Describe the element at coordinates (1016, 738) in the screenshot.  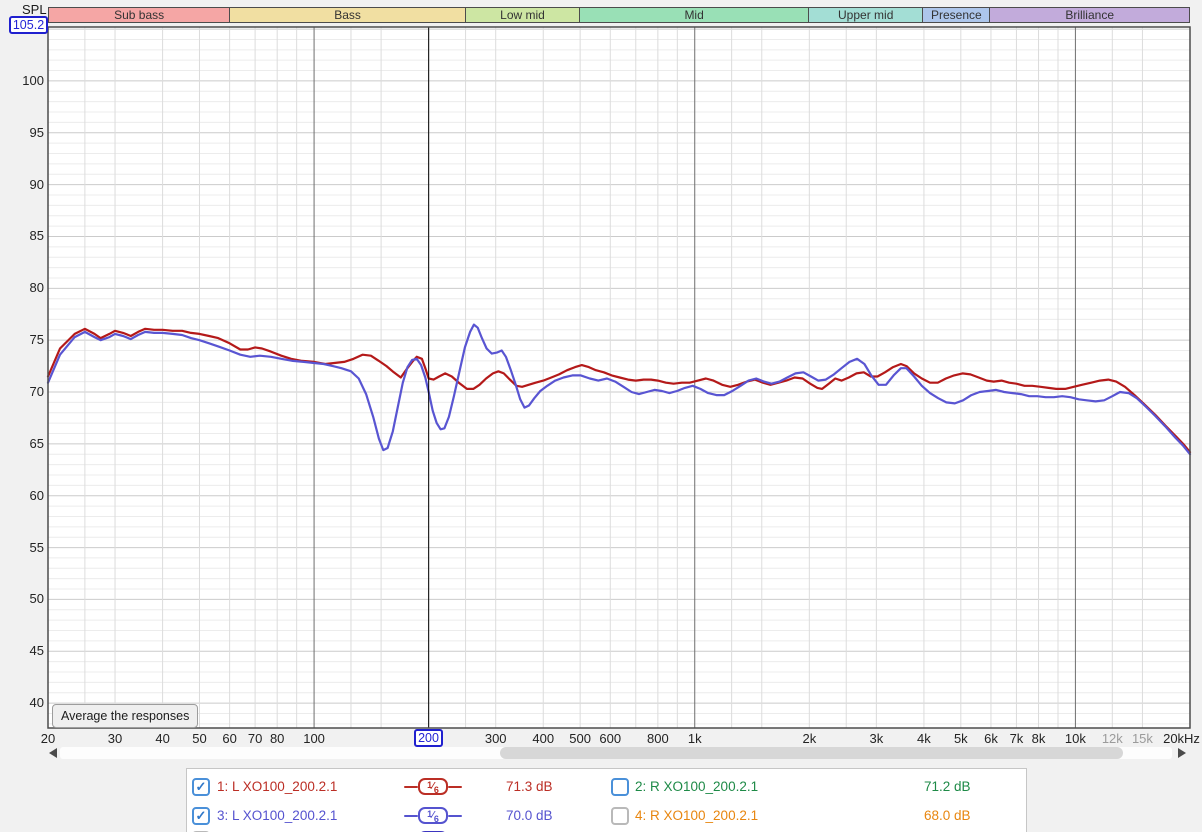
I see `freq-tick-label-7k: 7k` at that location.